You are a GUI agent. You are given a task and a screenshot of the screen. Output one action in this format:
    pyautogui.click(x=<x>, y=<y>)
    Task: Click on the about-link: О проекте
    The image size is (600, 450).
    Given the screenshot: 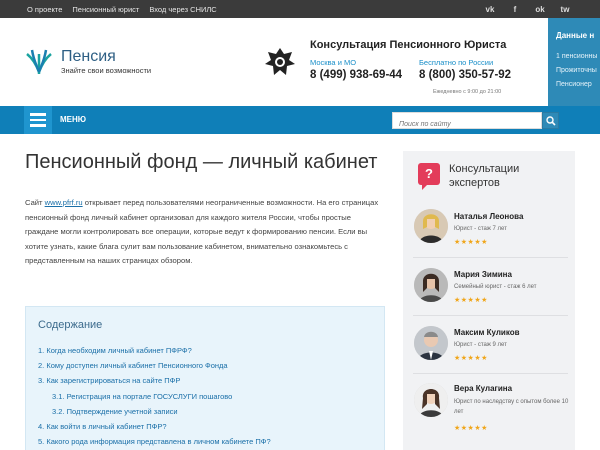 What is the action you would take?
    pyautogui.click(x=44, y=9)
    